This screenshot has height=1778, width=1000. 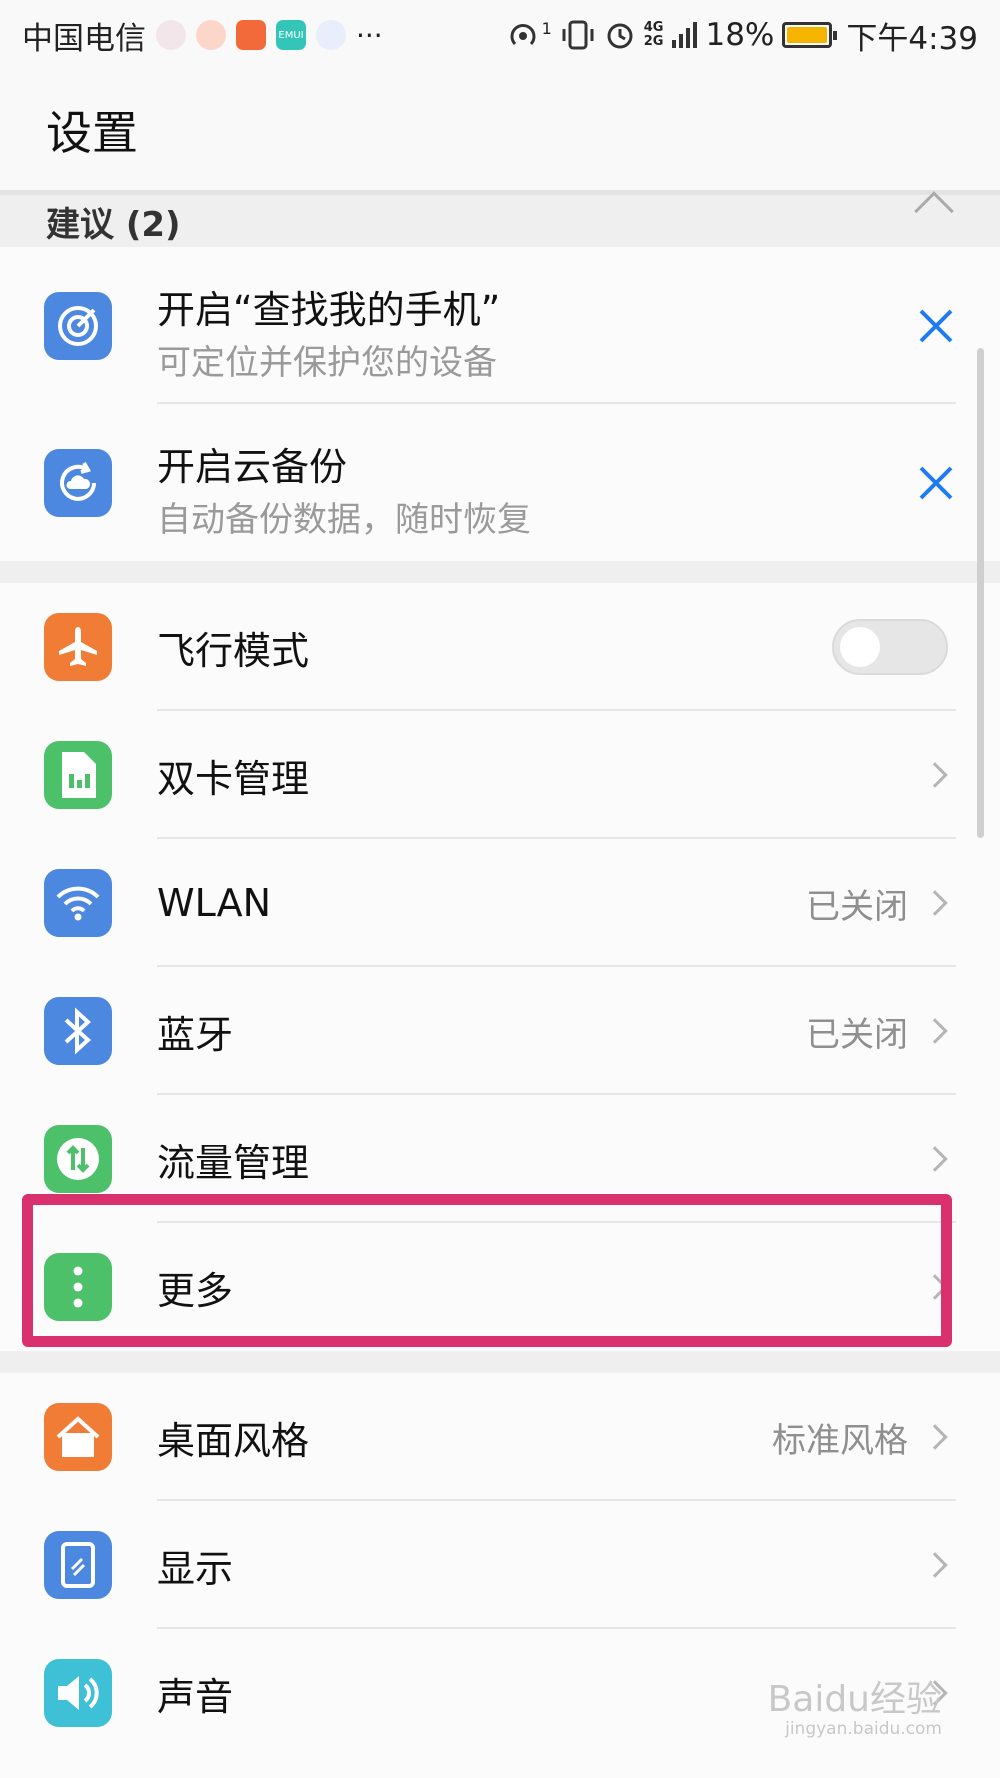 What do you see at coordinates (78, 1159) in the screenshot?
I see `data-usage-icon` at bounding box center [78, 1159].